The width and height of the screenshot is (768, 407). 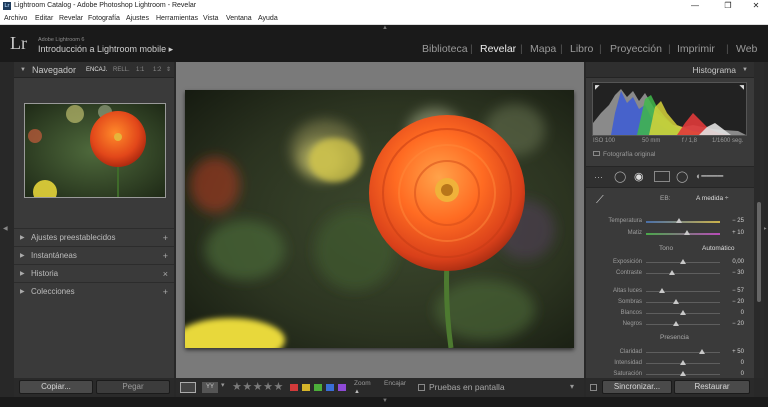 What do you see at coordinates (445, 49) in the screenshot?
I see `module-biblioteca: Biblioteca` at bounding box center [445, 49].